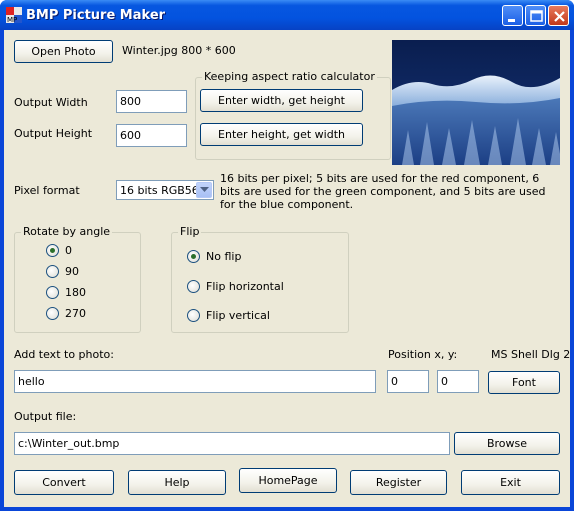 This screenshot has width=574, height=511. Describe the element at coordinates (507, 443) in the screenshot. I see `browse-button: Browse` at that location.